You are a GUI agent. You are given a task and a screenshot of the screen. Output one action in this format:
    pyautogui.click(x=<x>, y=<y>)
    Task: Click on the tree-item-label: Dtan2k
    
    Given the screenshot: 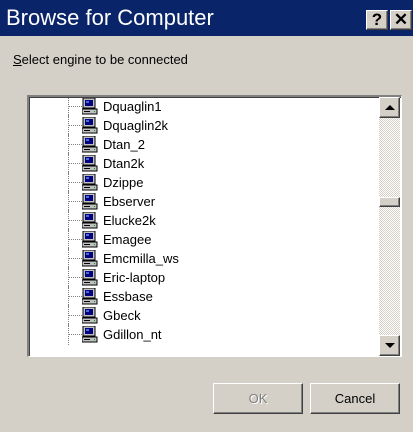 What is the action you would take?
    pyautogui.click(x=124, y=163)
    